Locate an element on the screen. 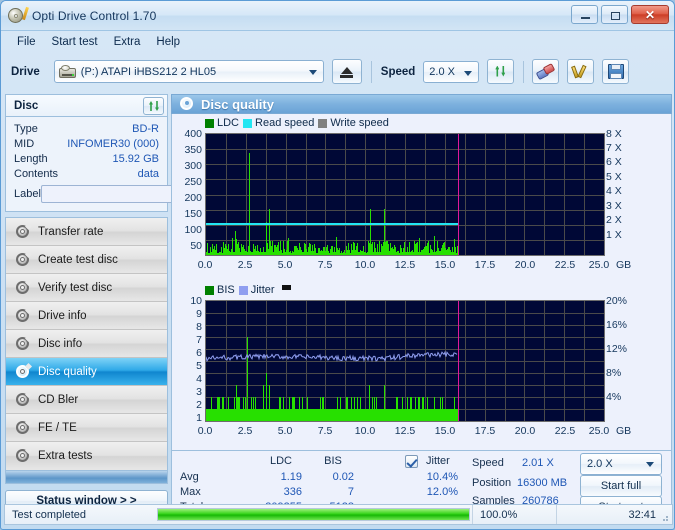 The height and width of the screenshot is (530, 675). start-full-button: Start full is located at coordinates (621, 486).